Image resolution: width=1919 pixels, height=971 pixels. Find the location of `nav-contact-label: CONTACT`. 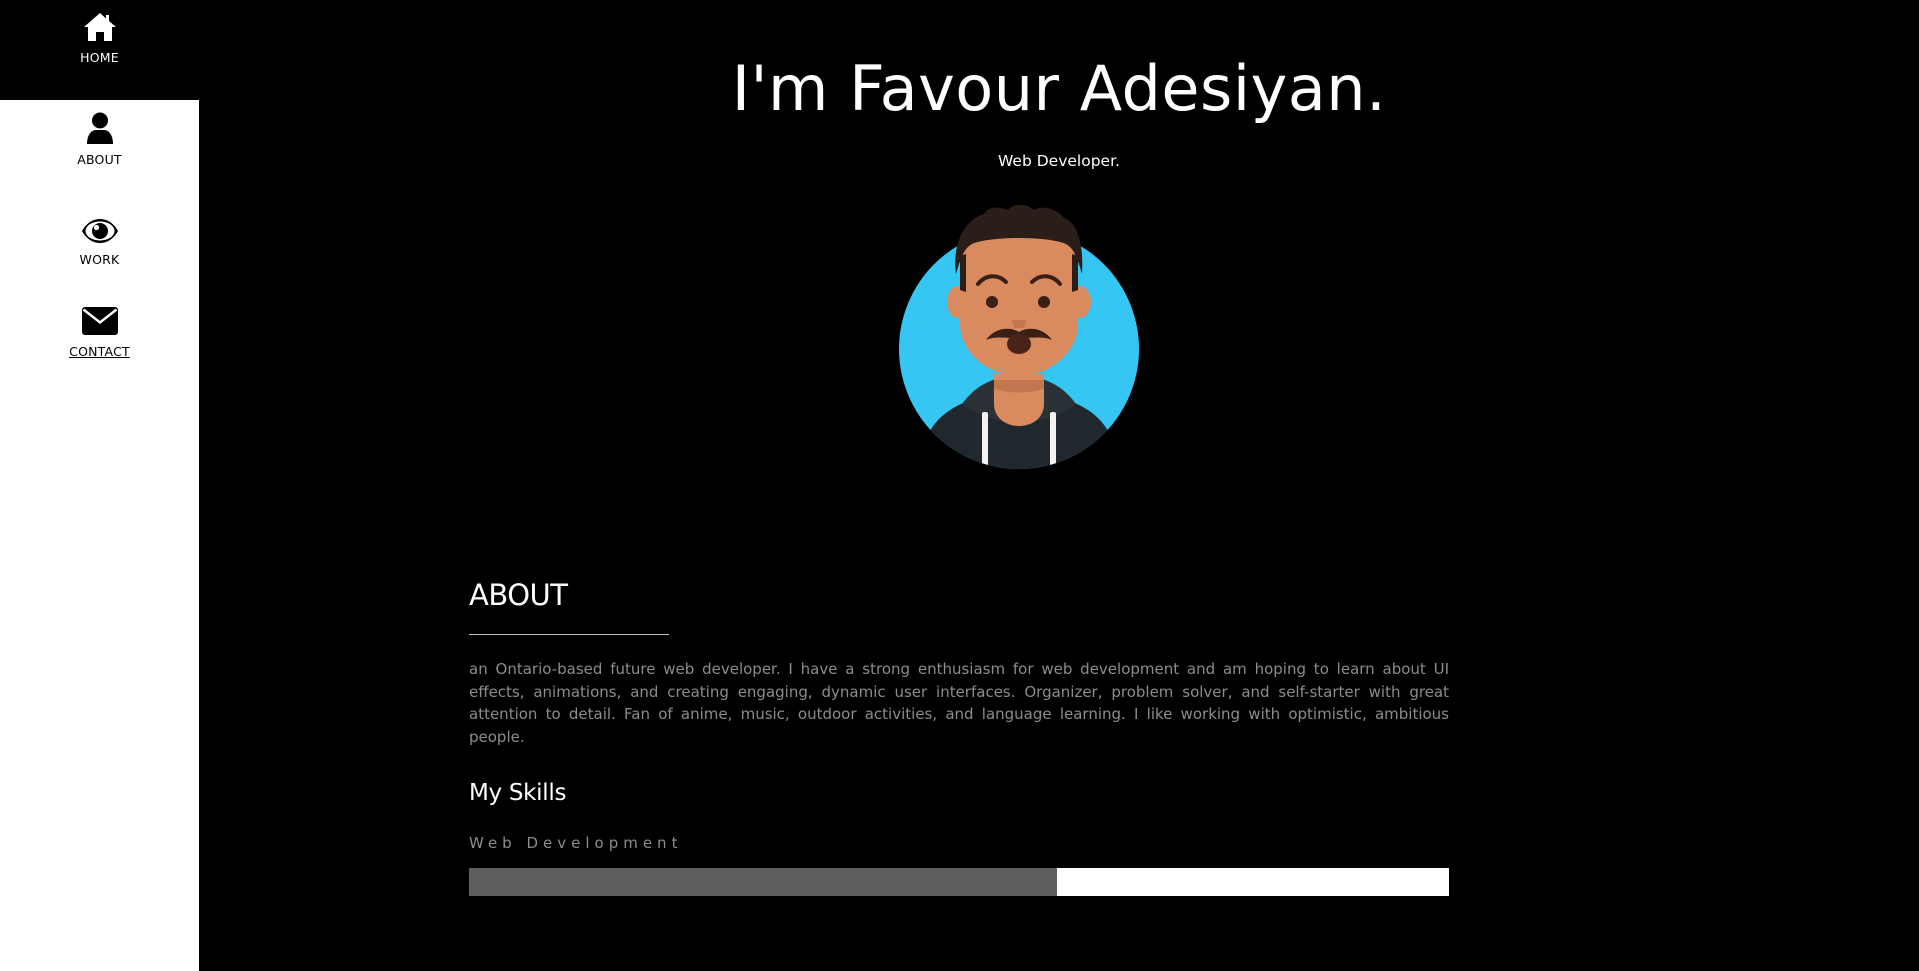

nav-contact-label: CONTACT is located at coordinates (99, 351).